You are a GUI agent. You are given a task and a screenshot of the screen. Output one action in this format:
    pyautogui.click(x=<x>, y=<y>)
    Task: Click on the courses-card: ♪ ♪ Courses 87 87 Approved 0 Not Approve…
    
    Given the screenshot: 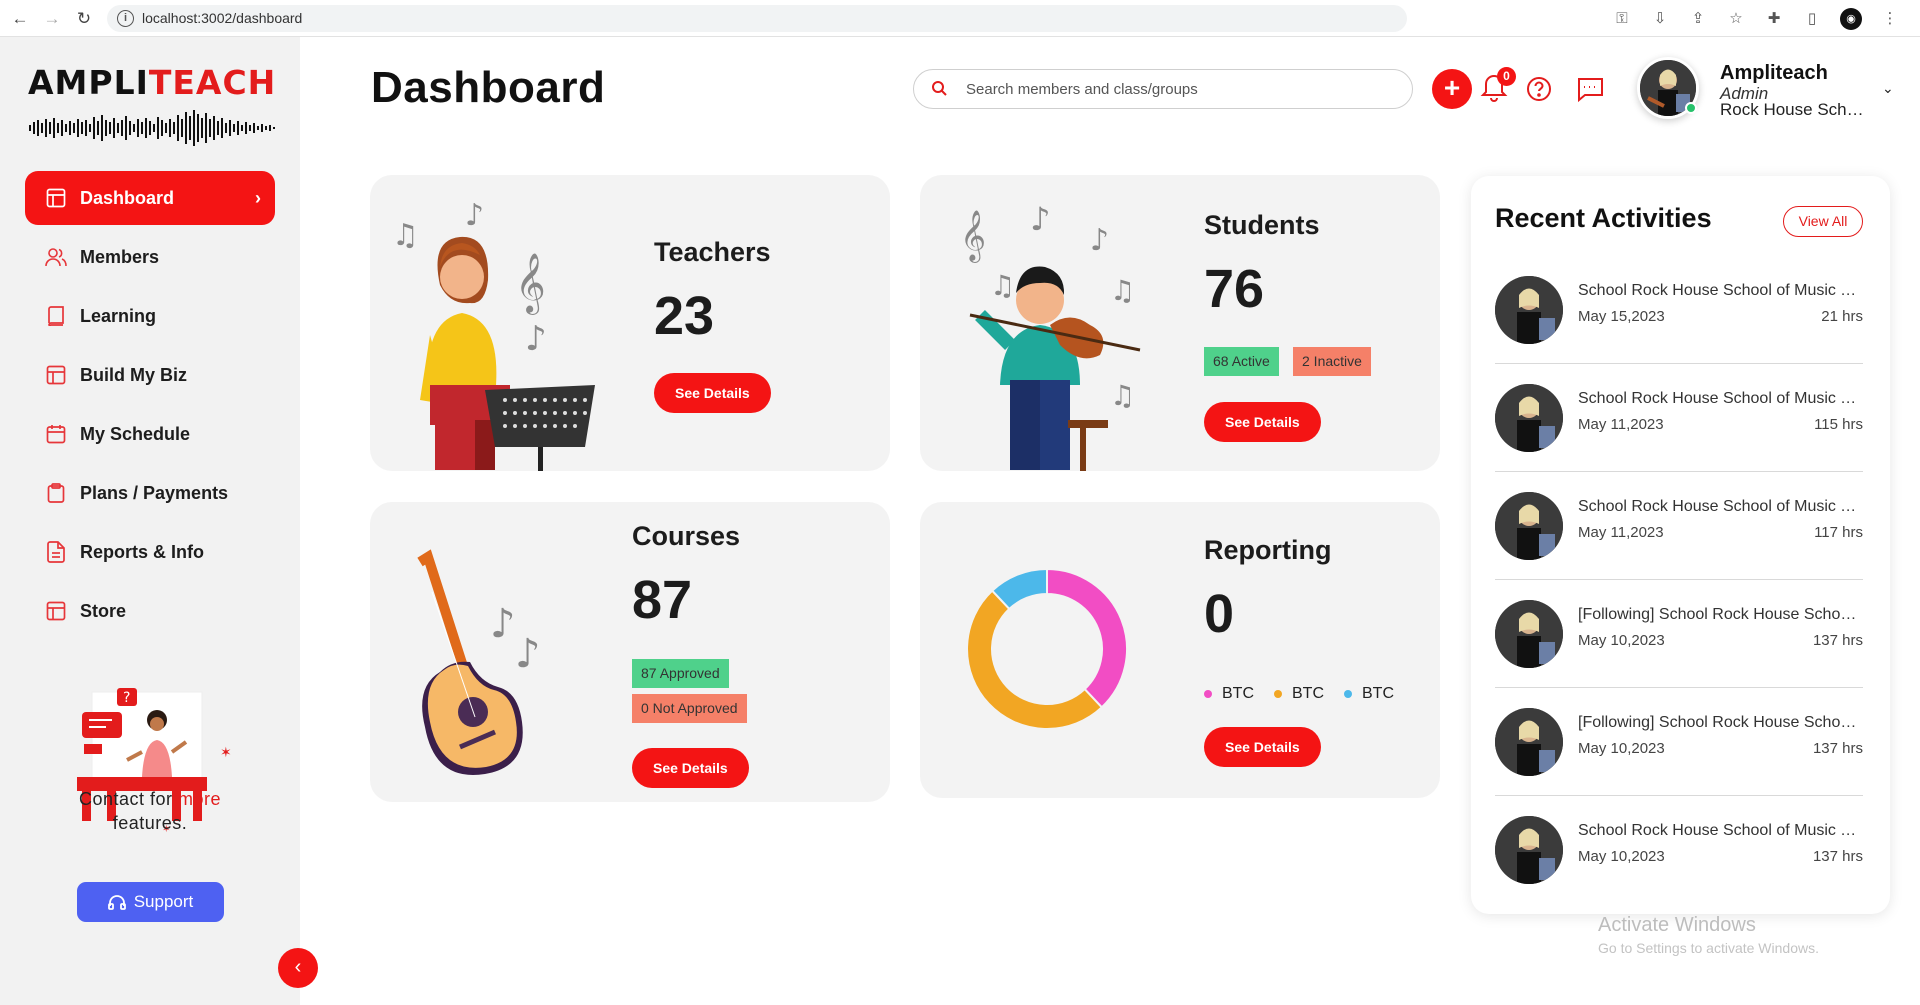 What is the action you would take?
    pyautogui.click(x=630, y=652)
    